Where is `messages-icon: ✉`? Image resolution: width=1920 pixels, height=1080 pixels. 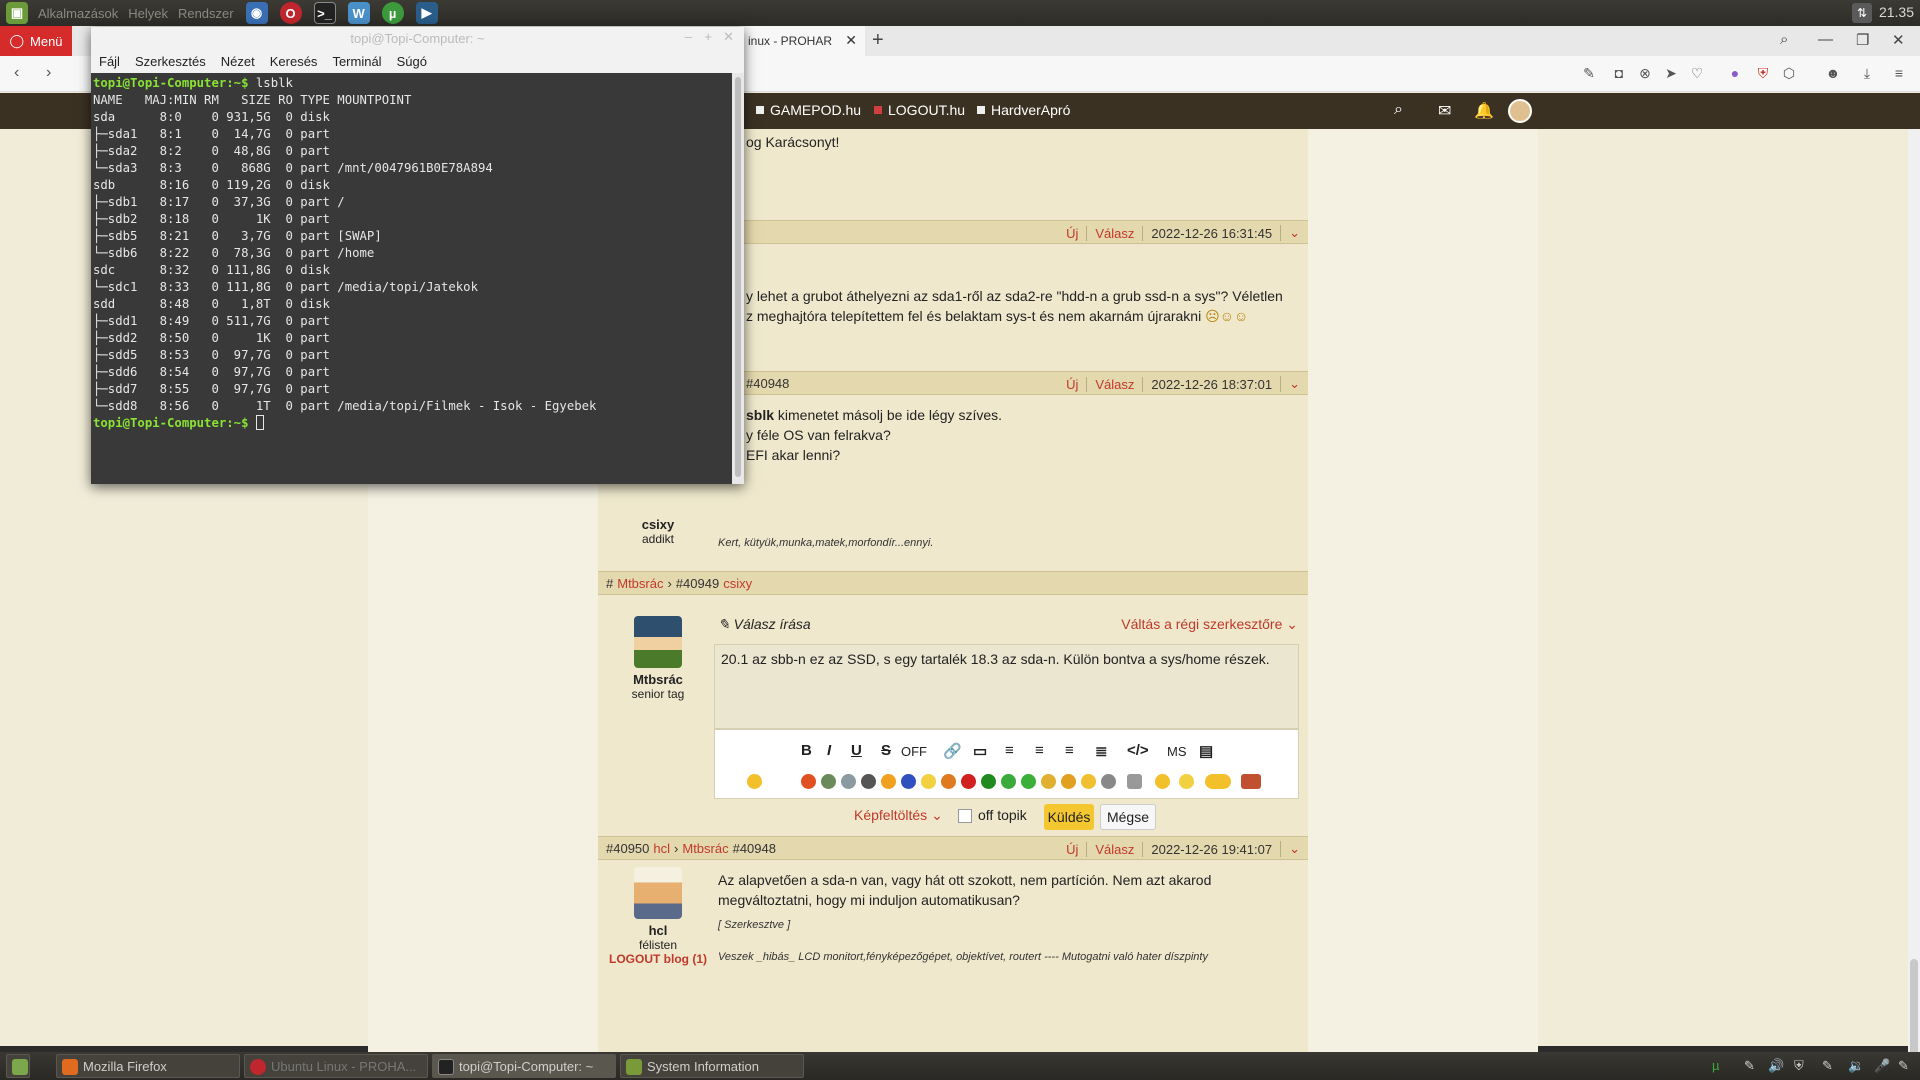
messages-icon: ✉ is located at coordinates (1444, 111).